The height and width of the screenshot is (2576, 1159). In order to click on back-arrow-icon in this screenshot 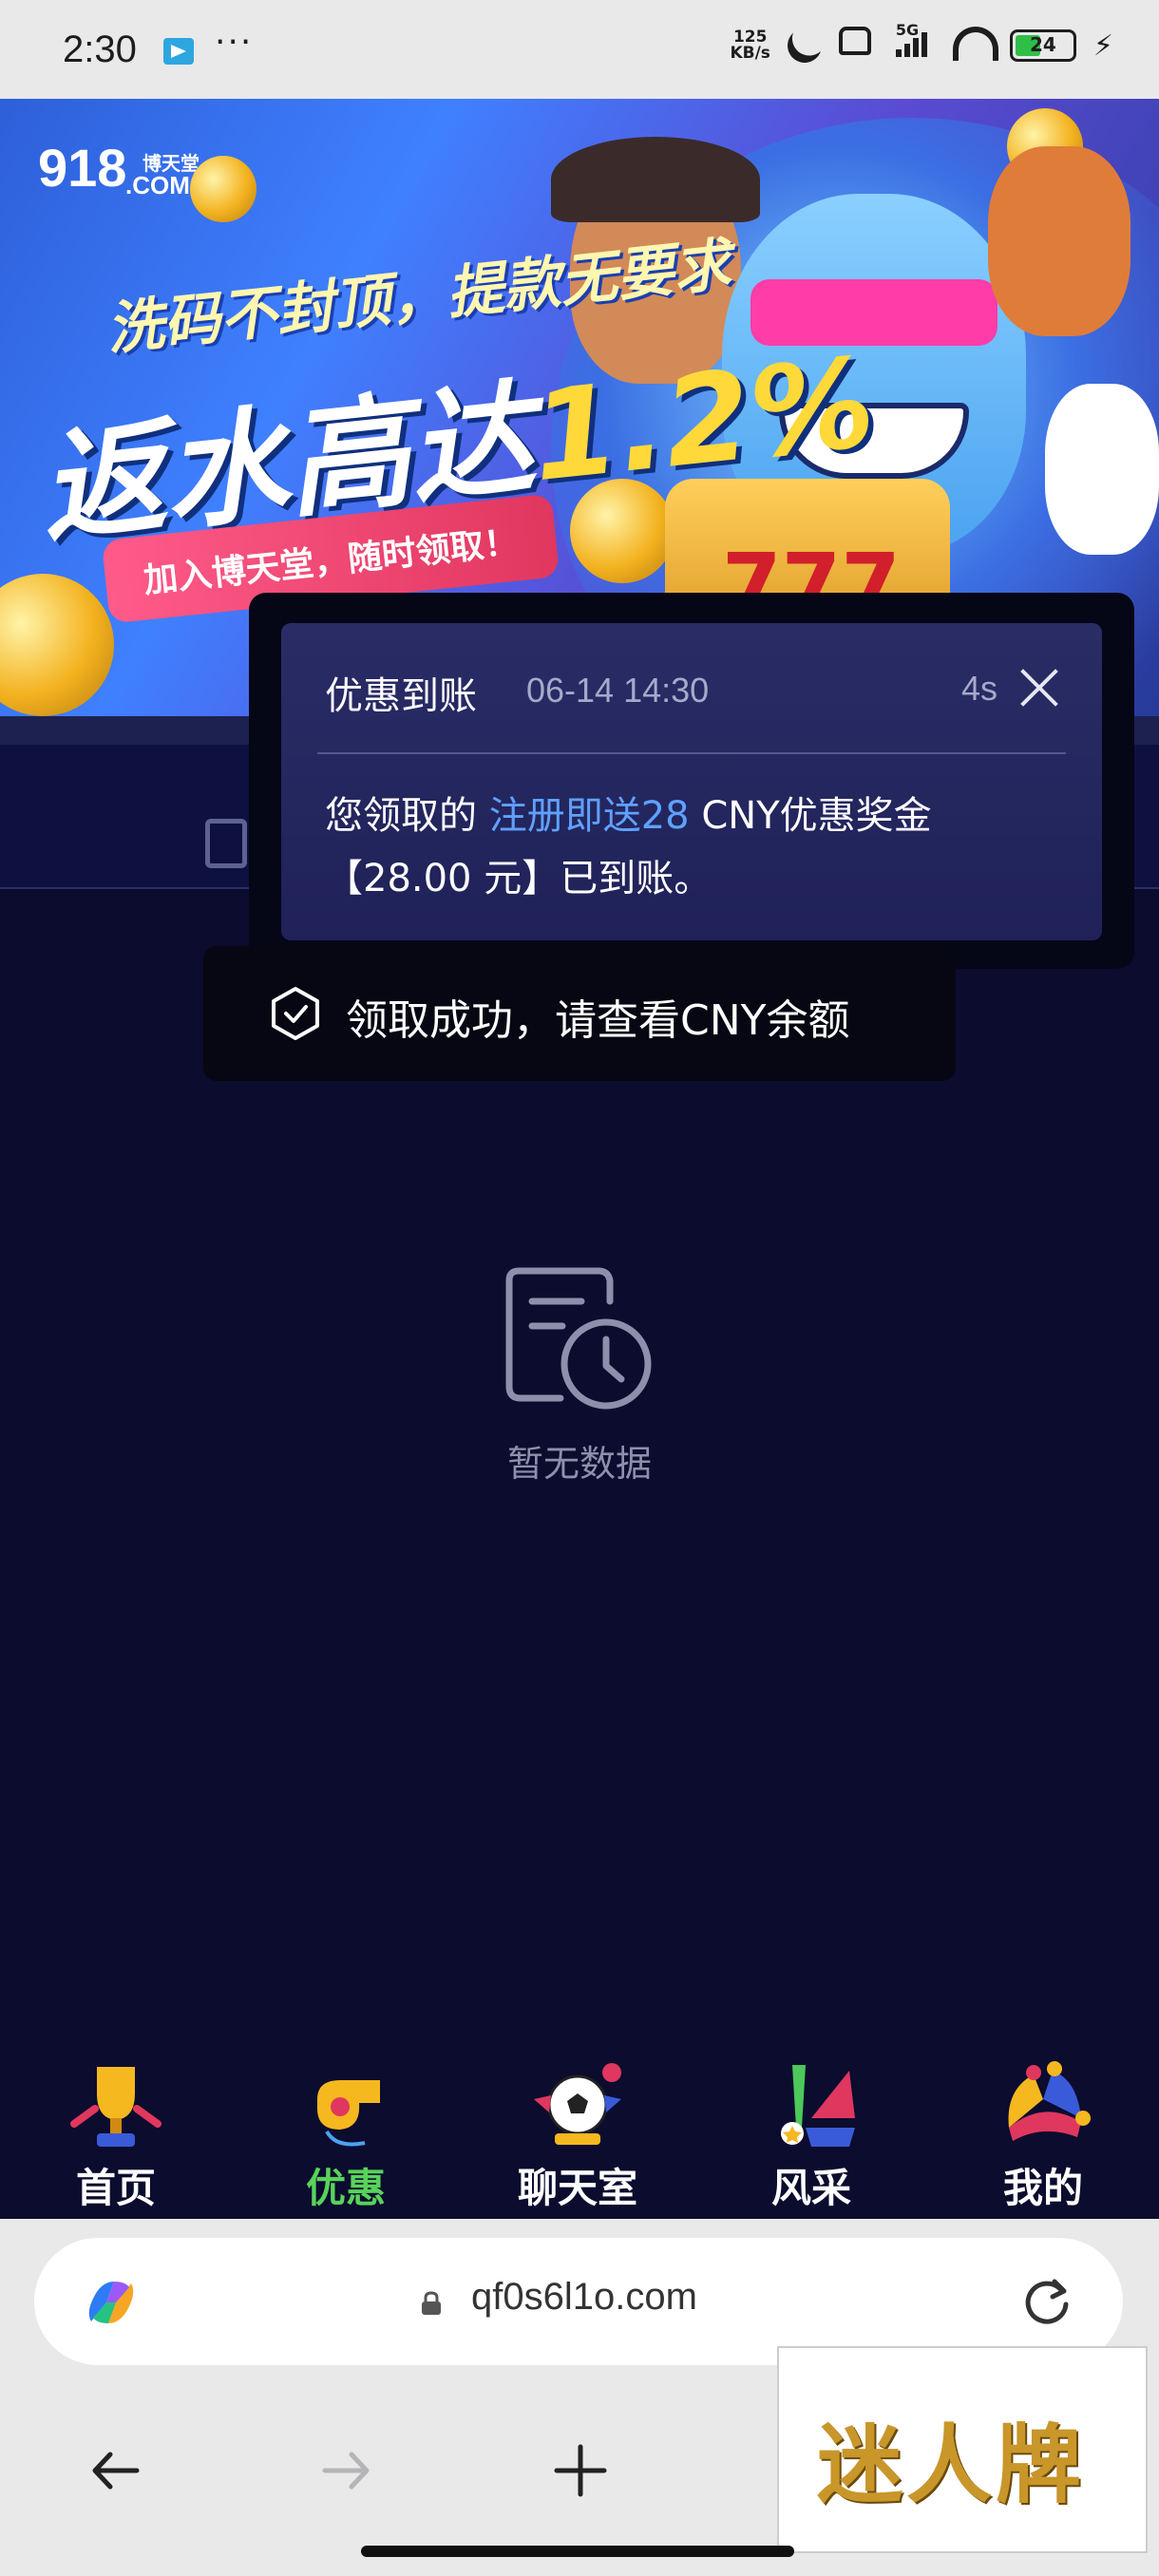, I will do `click(115, 2470)`.